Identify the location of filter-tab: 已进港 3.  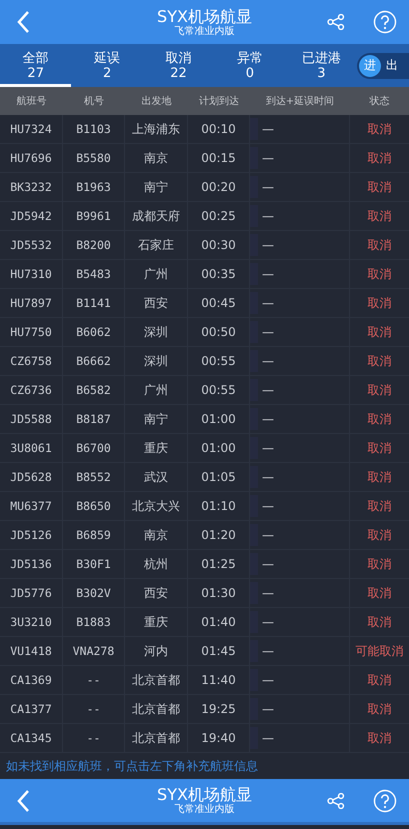
(322, 65).